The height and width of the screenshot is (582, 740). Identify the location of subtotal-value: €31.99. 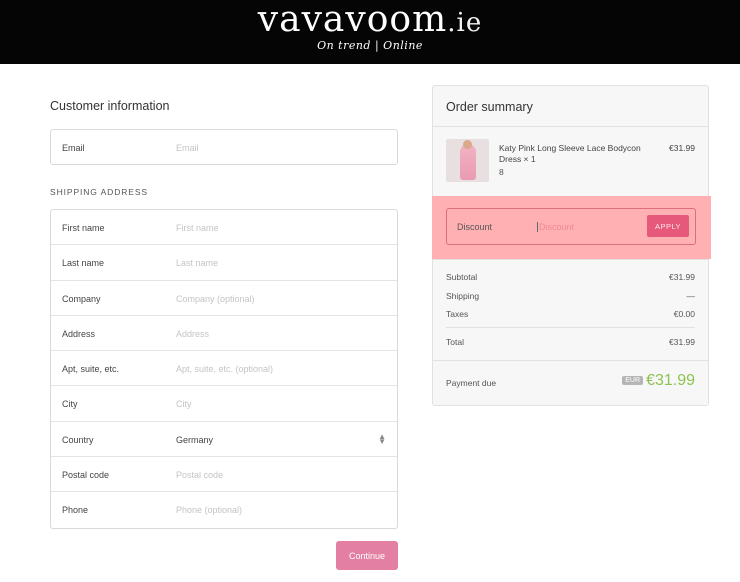
(682, 277).